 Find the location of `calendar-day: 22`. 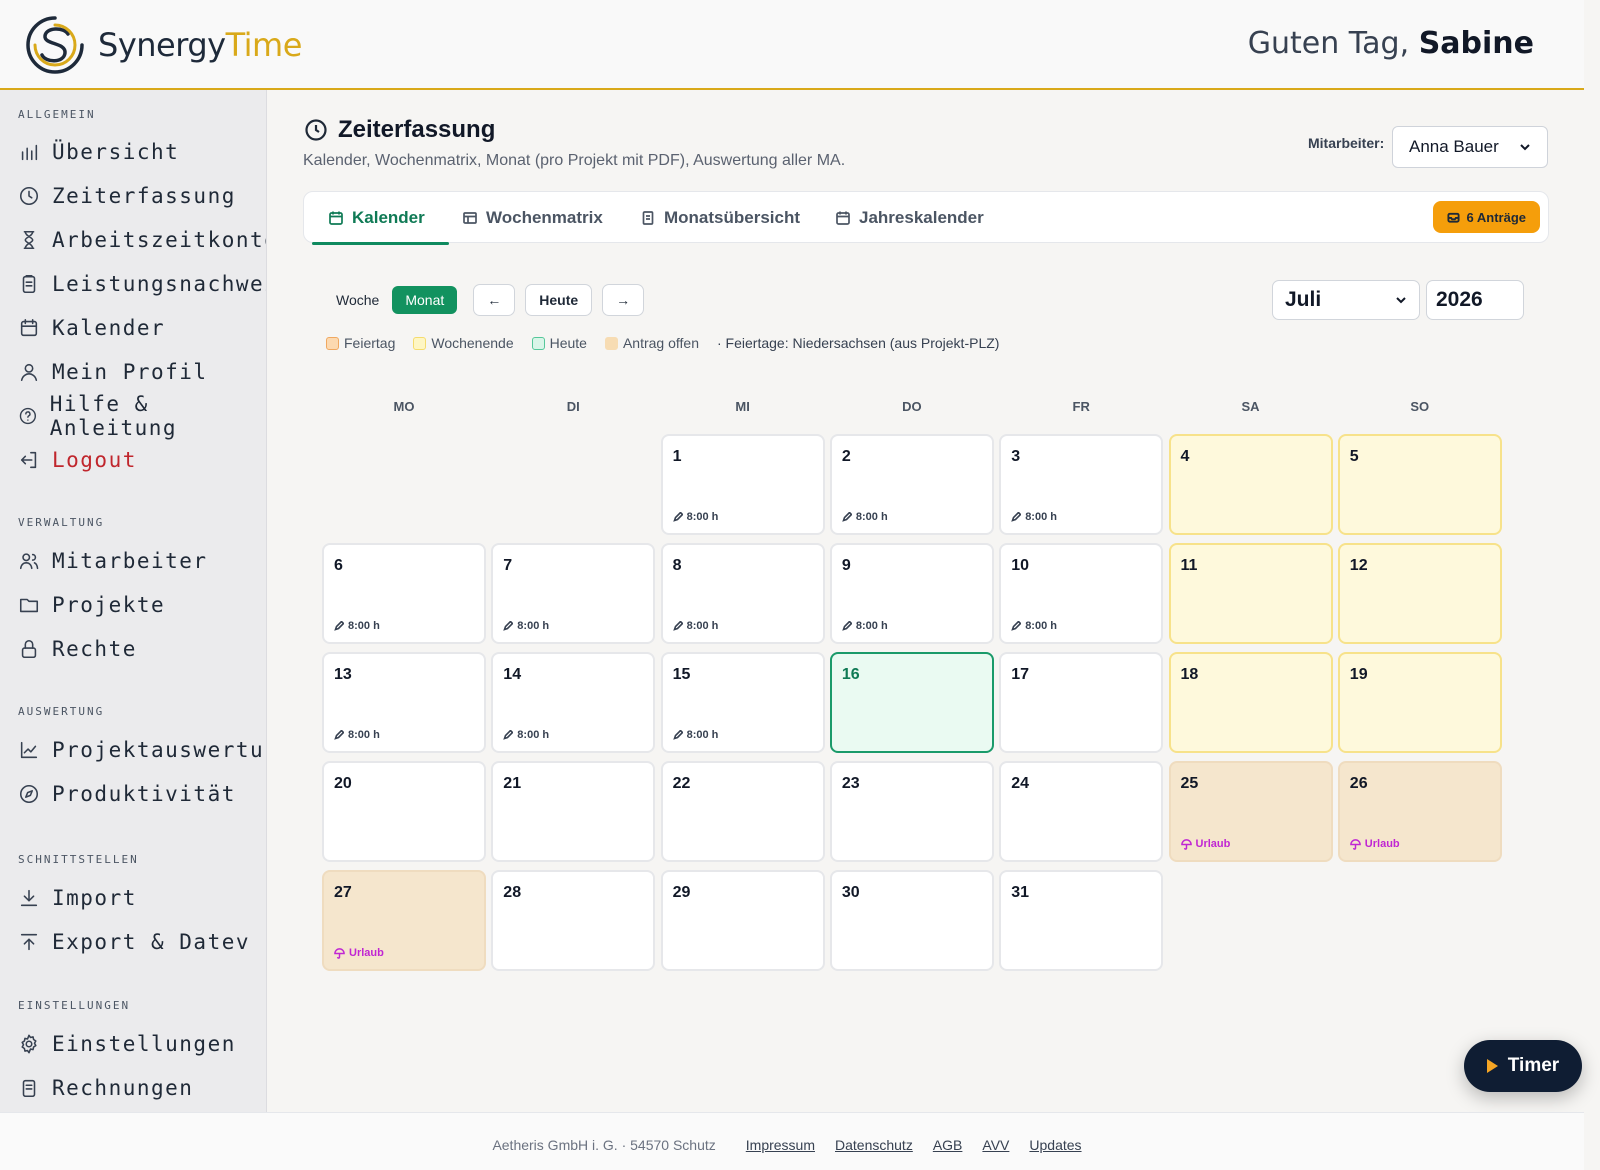

calendar-day: 22 is located at coordinates (742, 811).